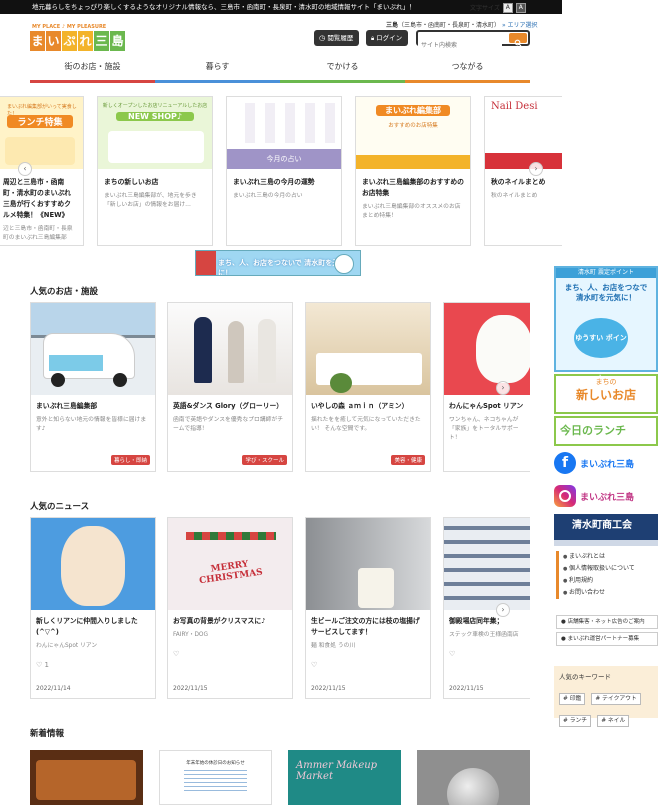  Describe the element at coordinates (603, 639) in the screenshot. I see `partner-label: まいぷれ運営パートナー募集` at that location.